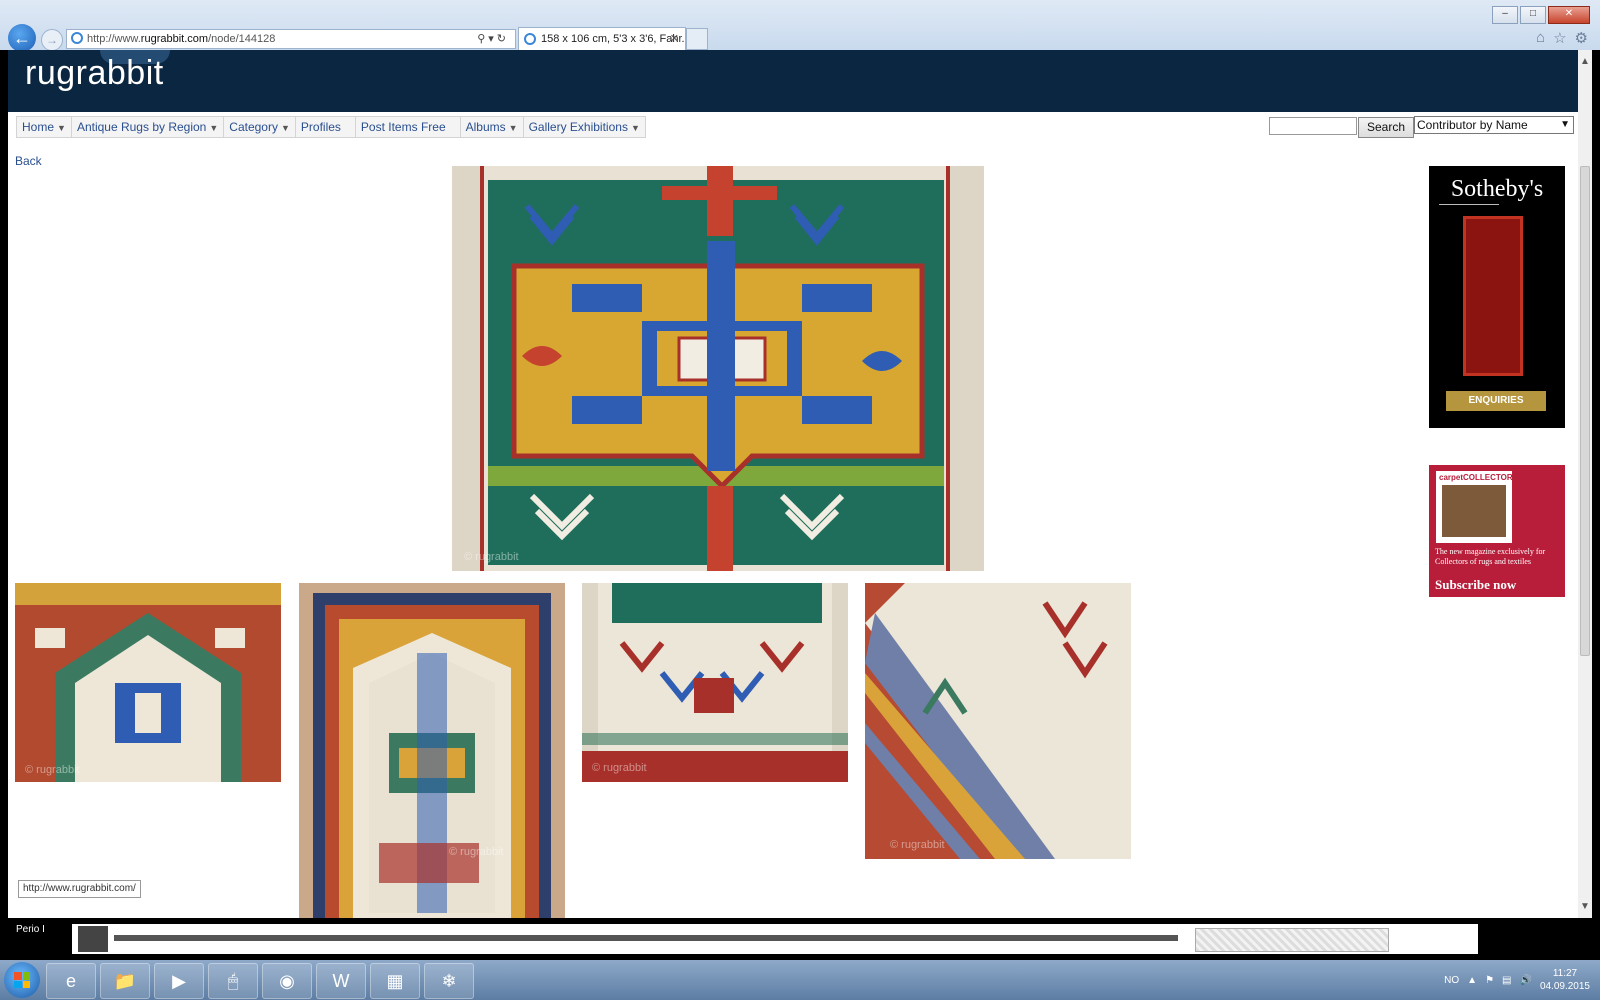  Describe the element at coordinates (1451, 980) in the screenshot. I see `language-indicator: NO` at that location.